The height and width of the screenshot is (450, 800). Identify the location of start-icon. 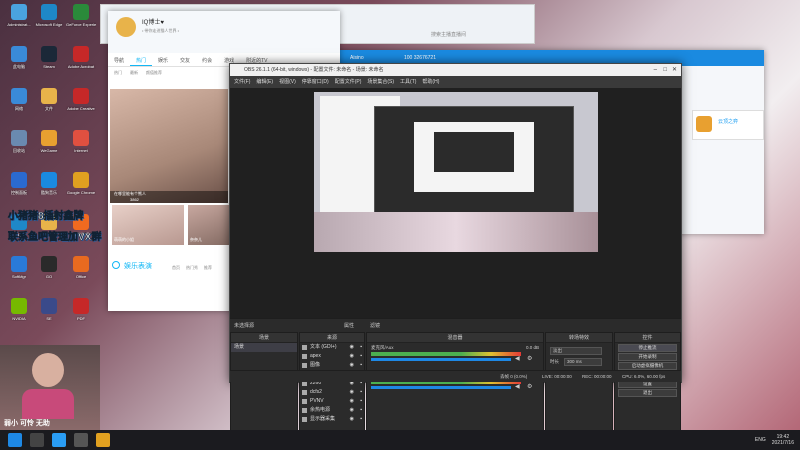
(15, 440).